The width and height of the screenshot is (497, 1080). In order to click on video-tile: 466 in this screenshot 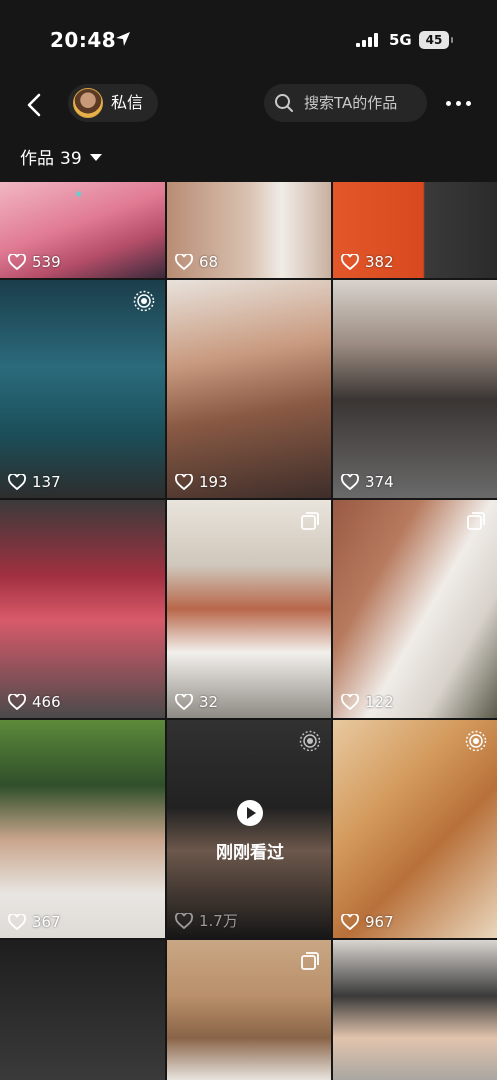, I will do `click(82, 609)`.